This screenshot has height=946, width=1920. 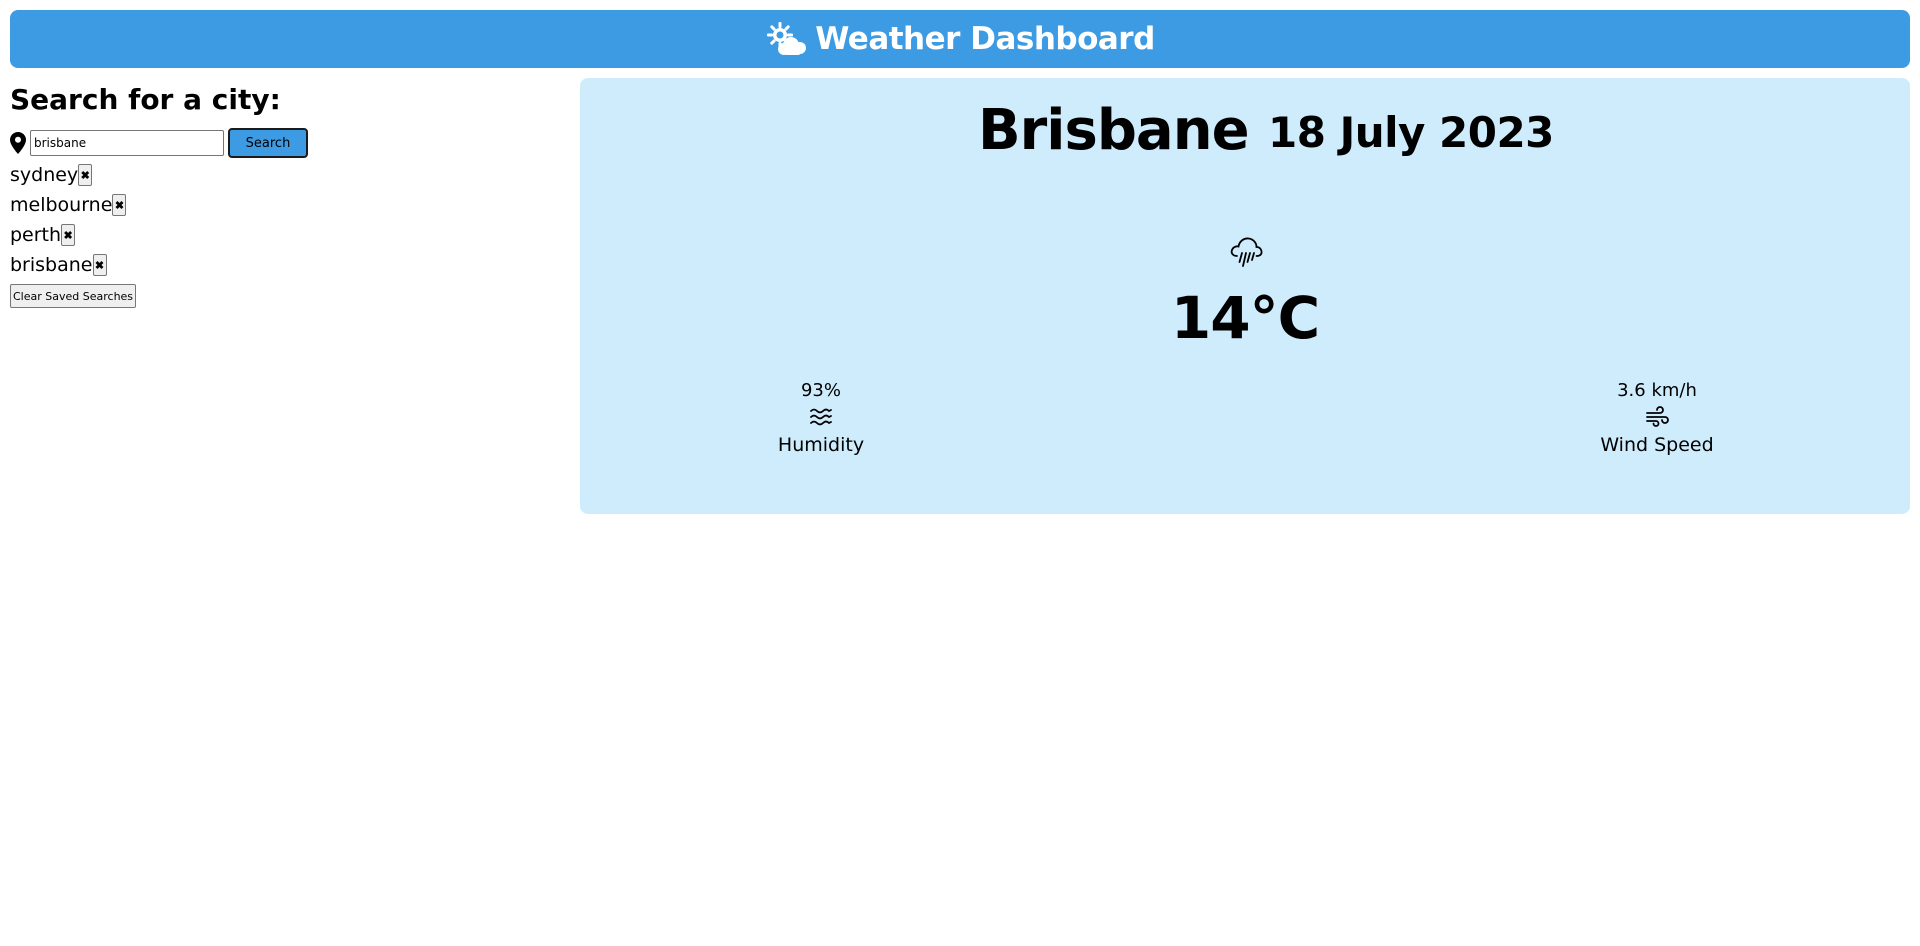 I want to click on wind-icon, so click(x=1657, y=416).